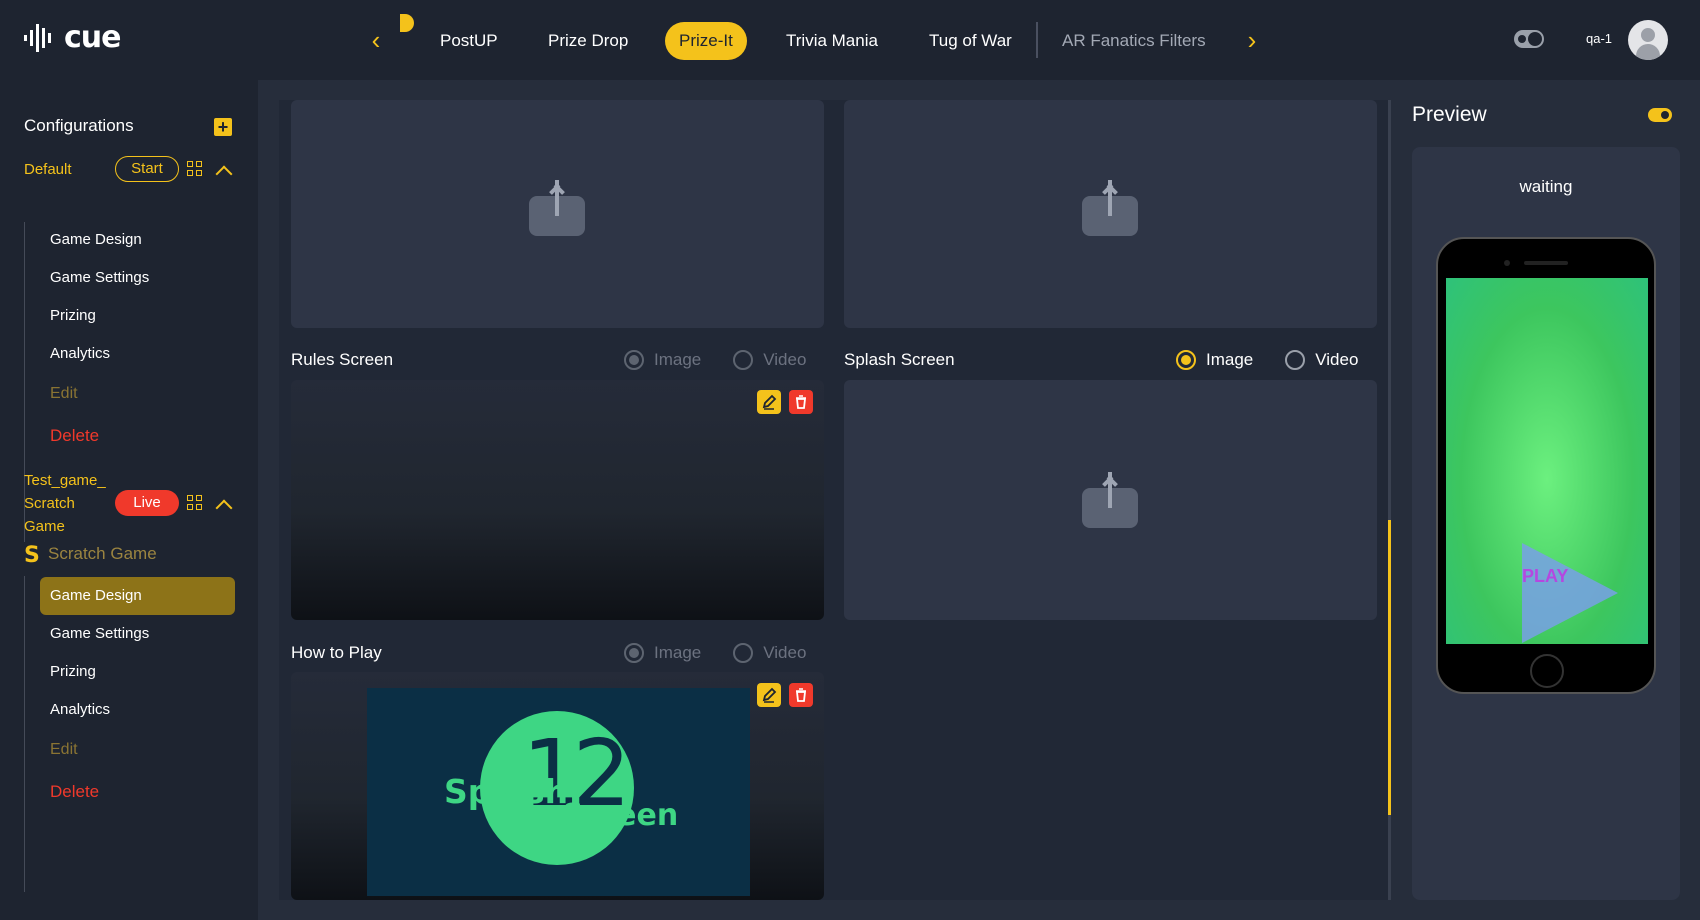 This screenshot has width=1700, height=920. I want to click on logo-text: cue, so click(92, 37).